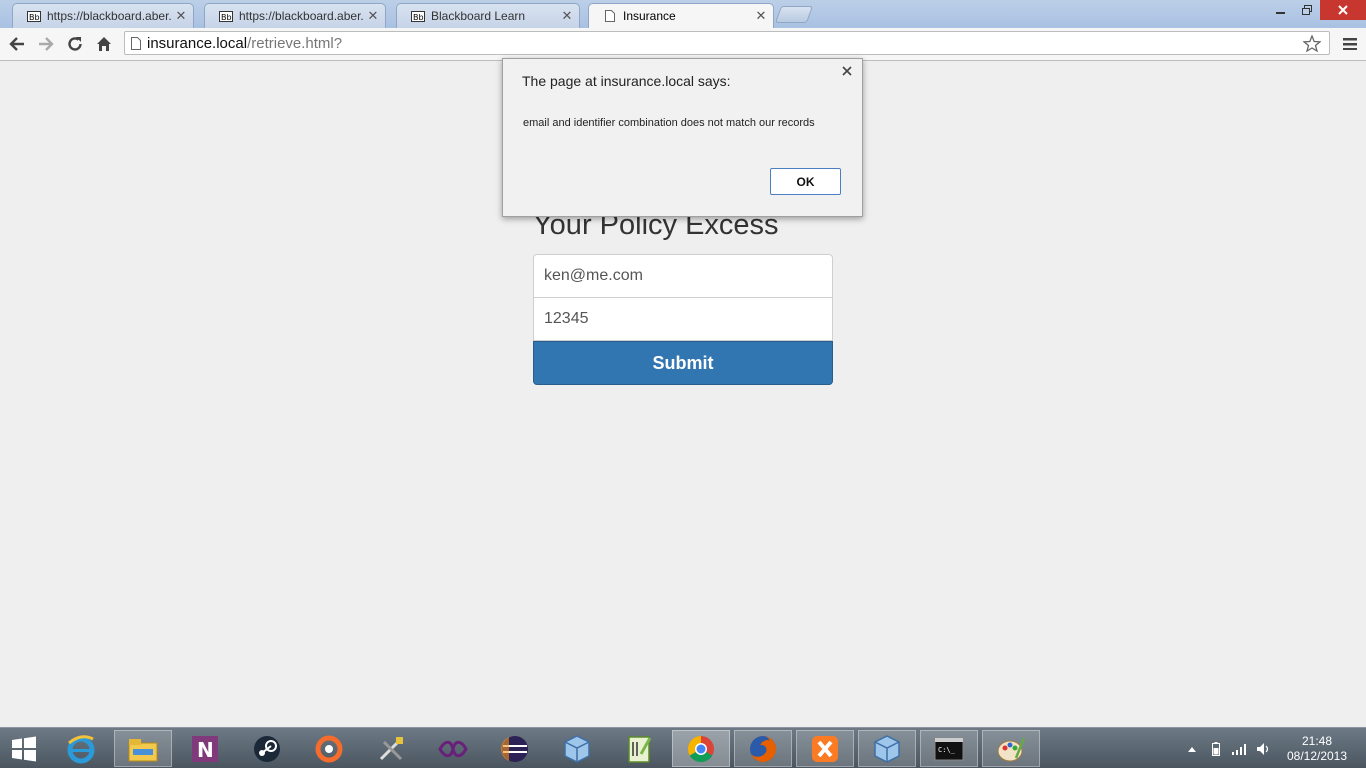 The image size is (1366, 768). What do you see at coordinates (46, 44) in the screenshot?
I see `forward-icon` at bounding box center [46, 44].